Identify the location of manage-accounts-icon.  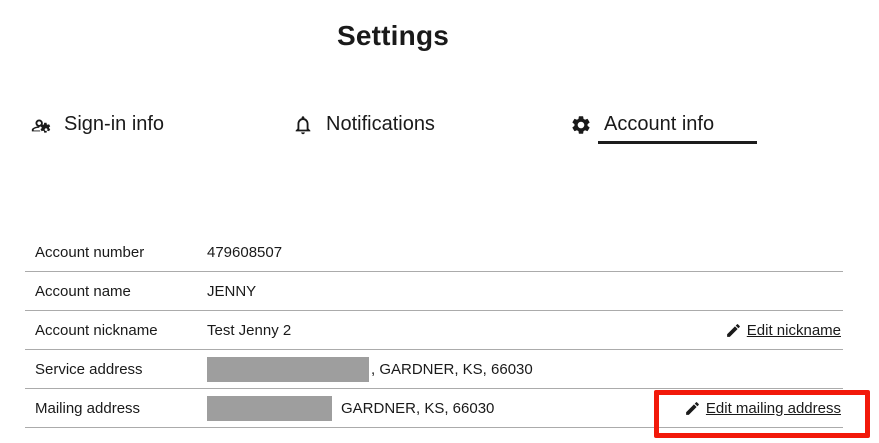
(41, 125).